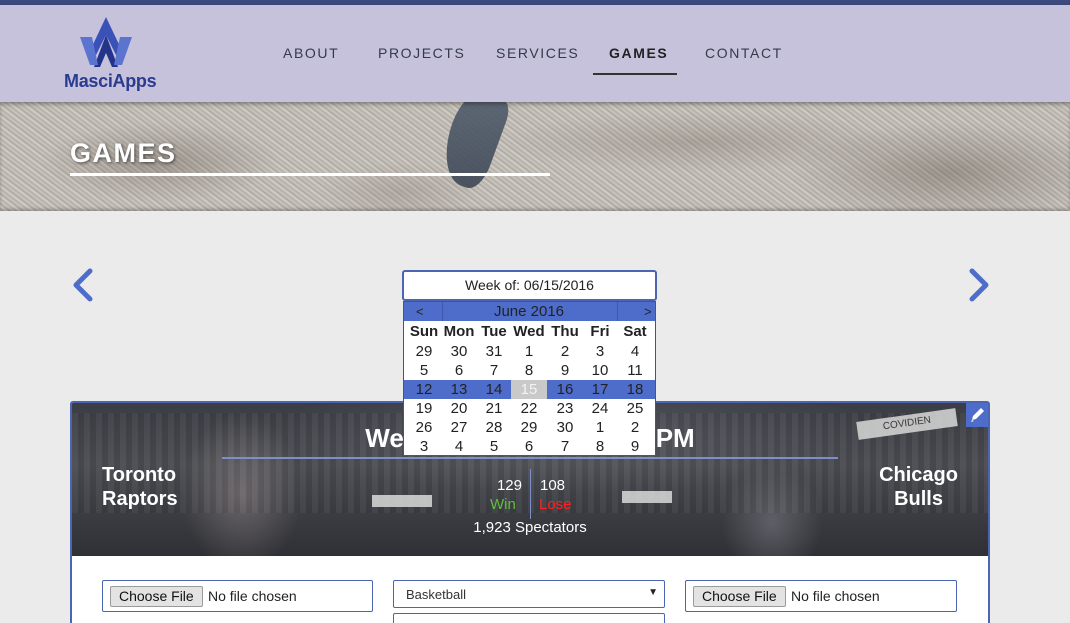 The height and width of the screenshot is (623, 1070). Describe the element at coordinates (459, 389) in the screenshot. I see `calendar-day: 13` at that location.